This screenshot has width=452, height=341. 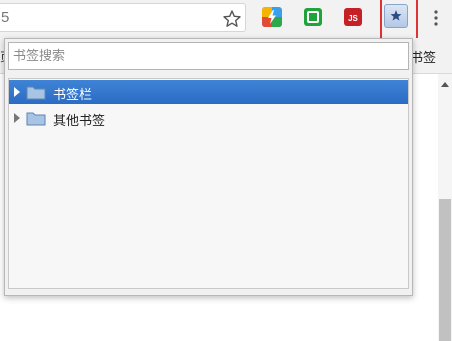 I want to click on page-scrollbar, so click(x=445, y=207).